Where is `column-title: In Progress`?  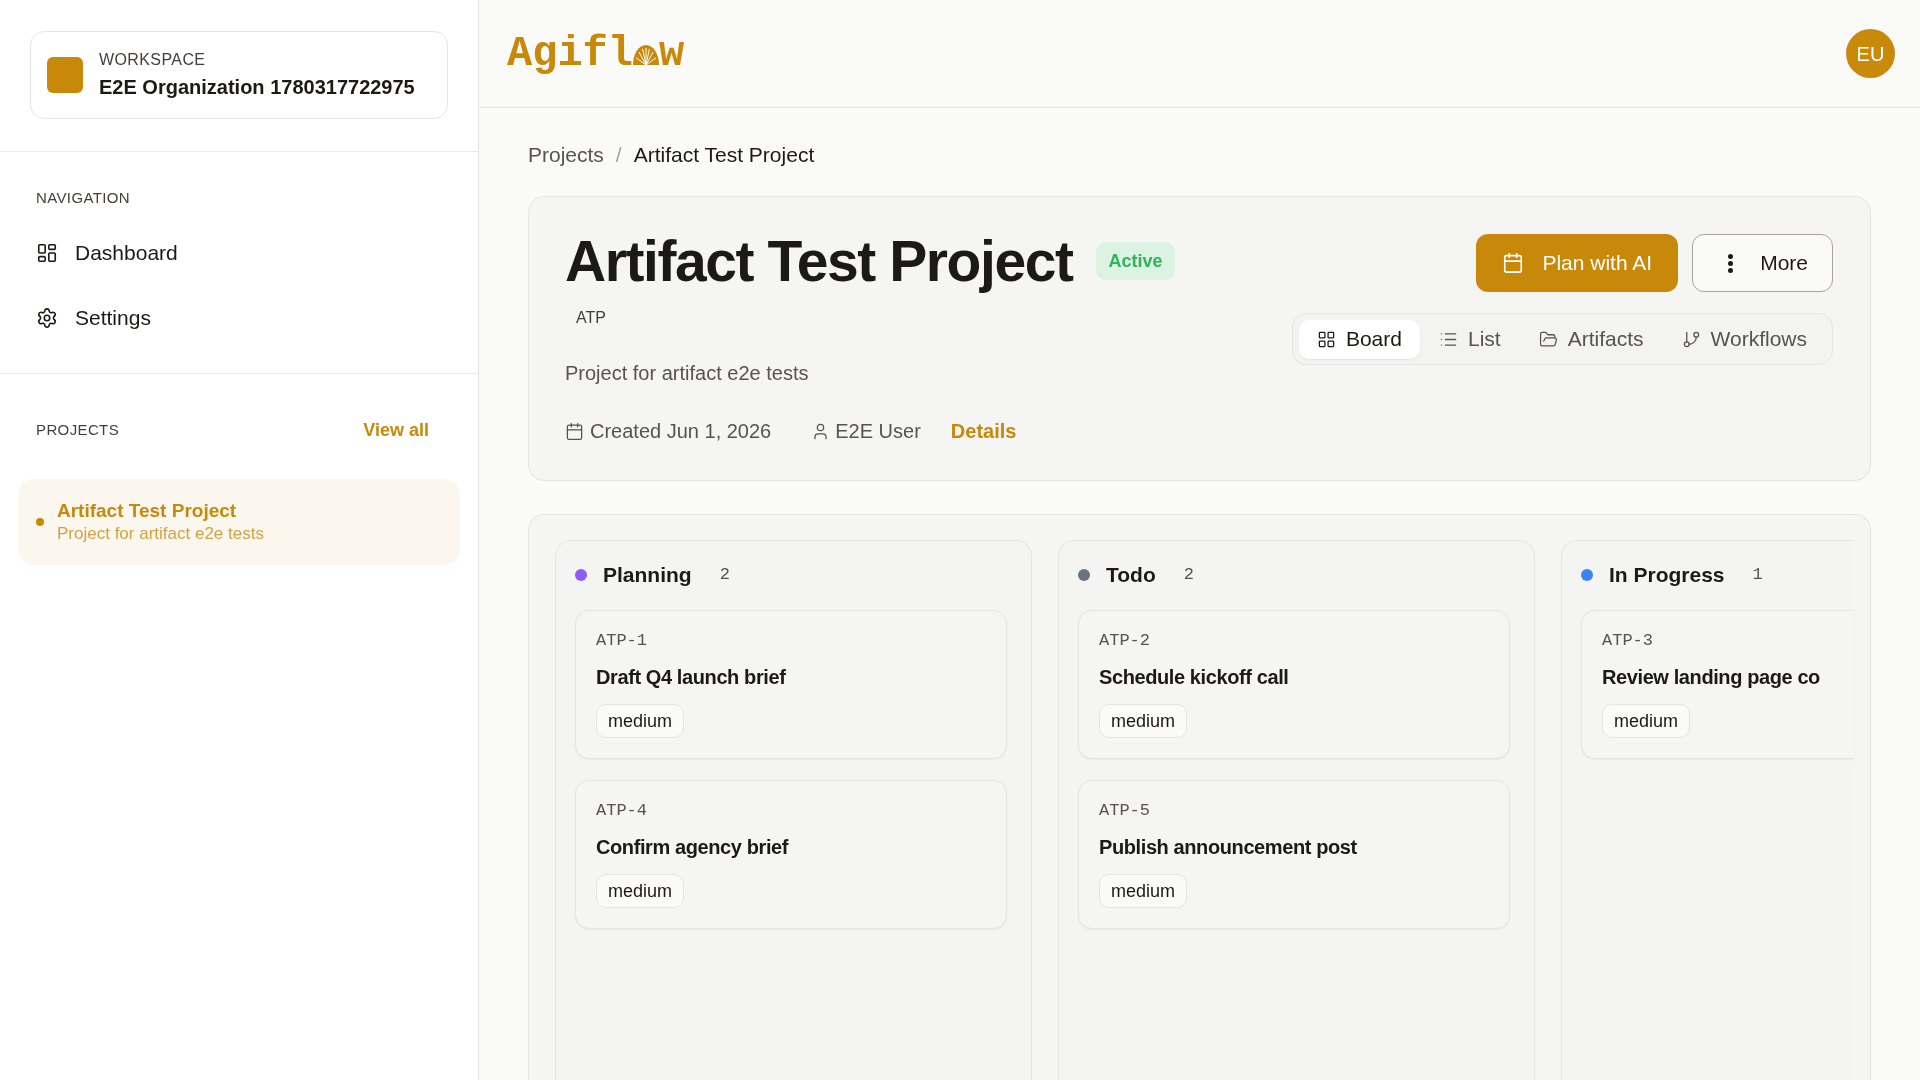 column-title: In Progress is located at coordinates (1667, 575).